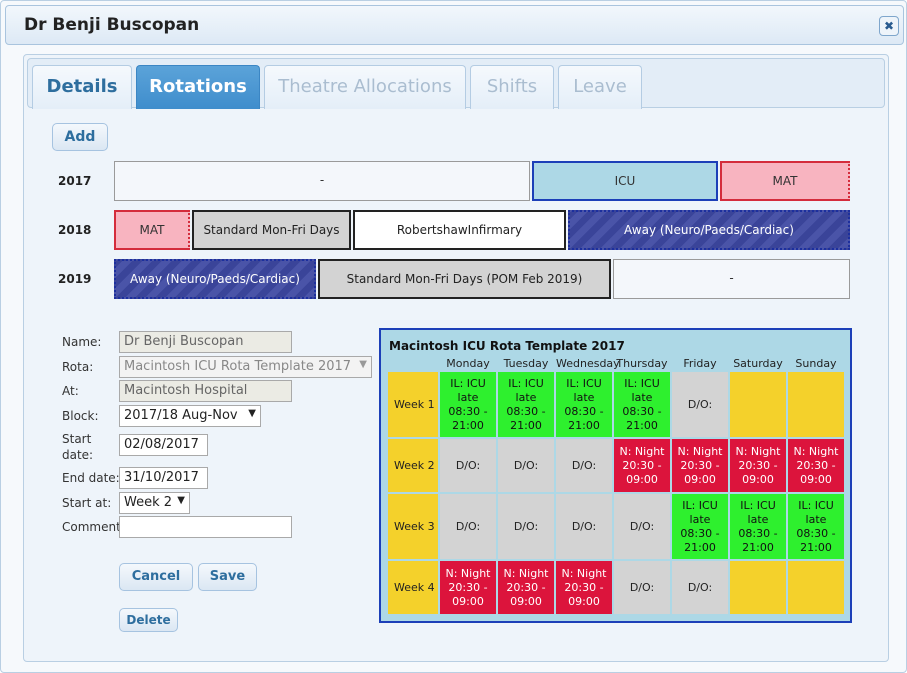 Image resolution: width=907 pixels, height=673 pixels. I want to click on day-header: Friday, so click(700, 363).